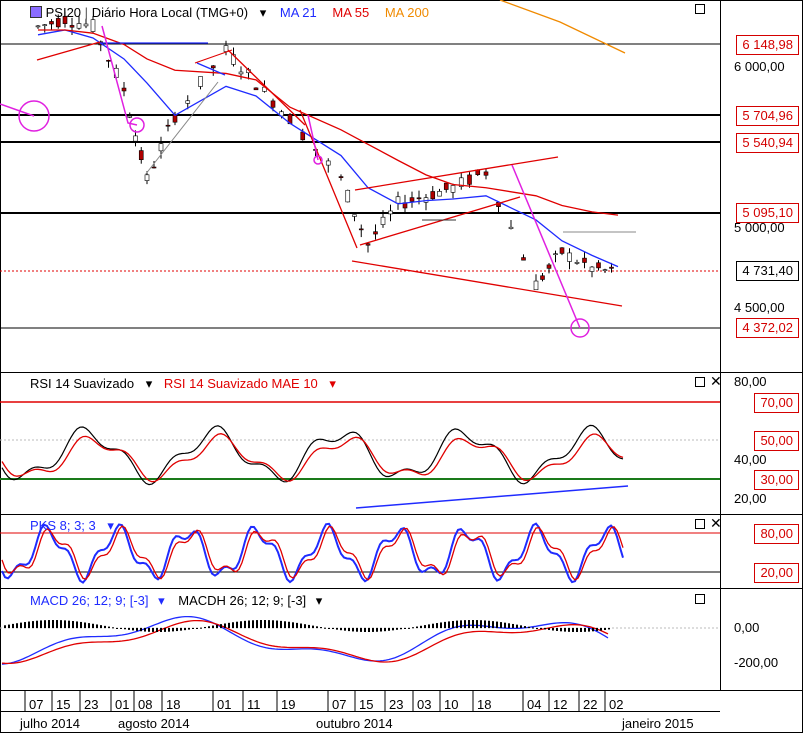  Describe the element at coordinates (407, 12) in the screenshot. I see `legend-ma200: MA 200` at that location.